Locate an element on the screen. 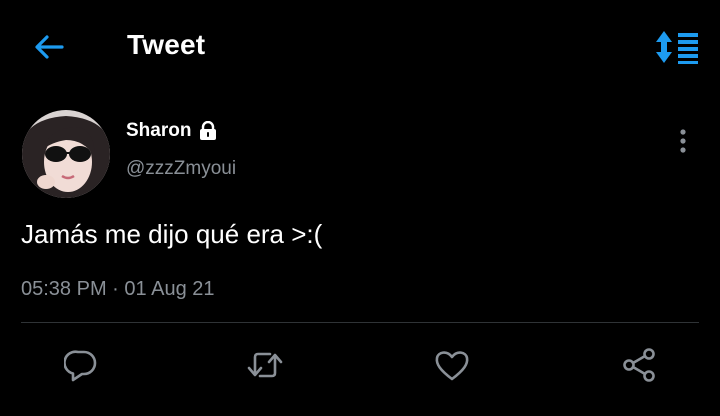 The image size is (720, 416). sort-list-icon is located at coordinates (677, 47).